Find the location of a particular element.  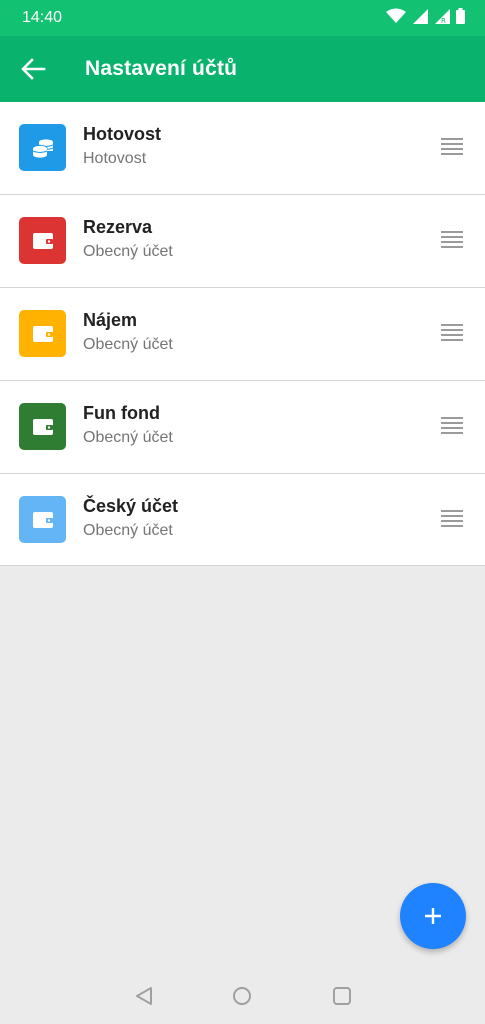

account-type: Hotovost is located at coordinates (115, 158).